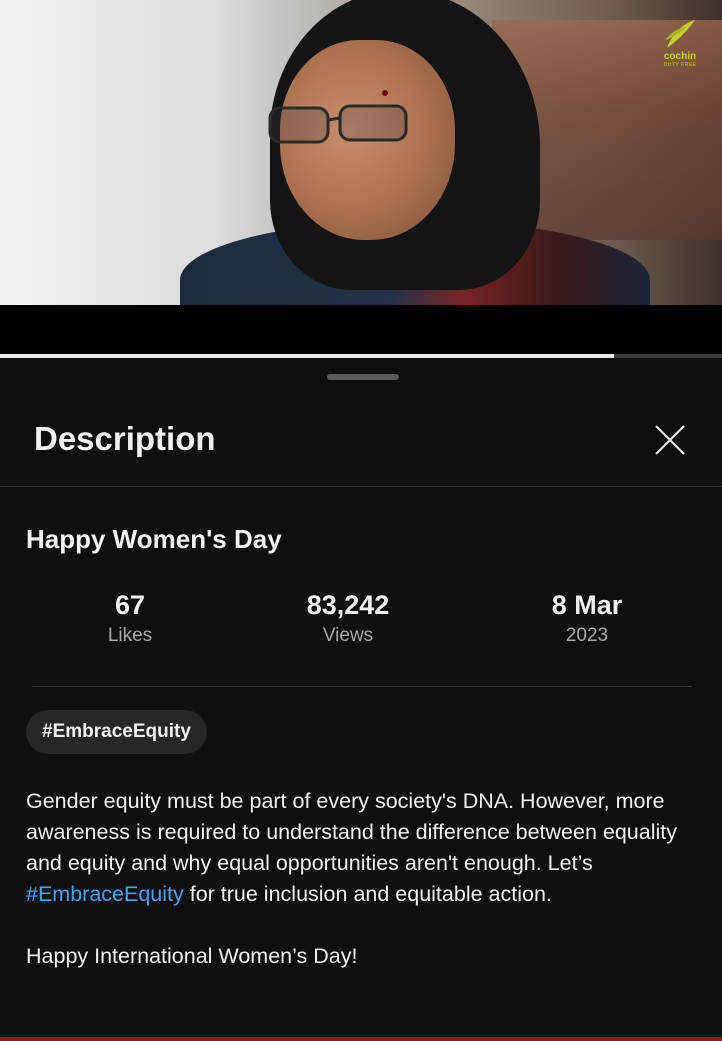  What do you see at coordinates (192, 956) in the screenshot?
I see `description-closing: Happy International Women’s Day!` at bounding box center [192, 956].